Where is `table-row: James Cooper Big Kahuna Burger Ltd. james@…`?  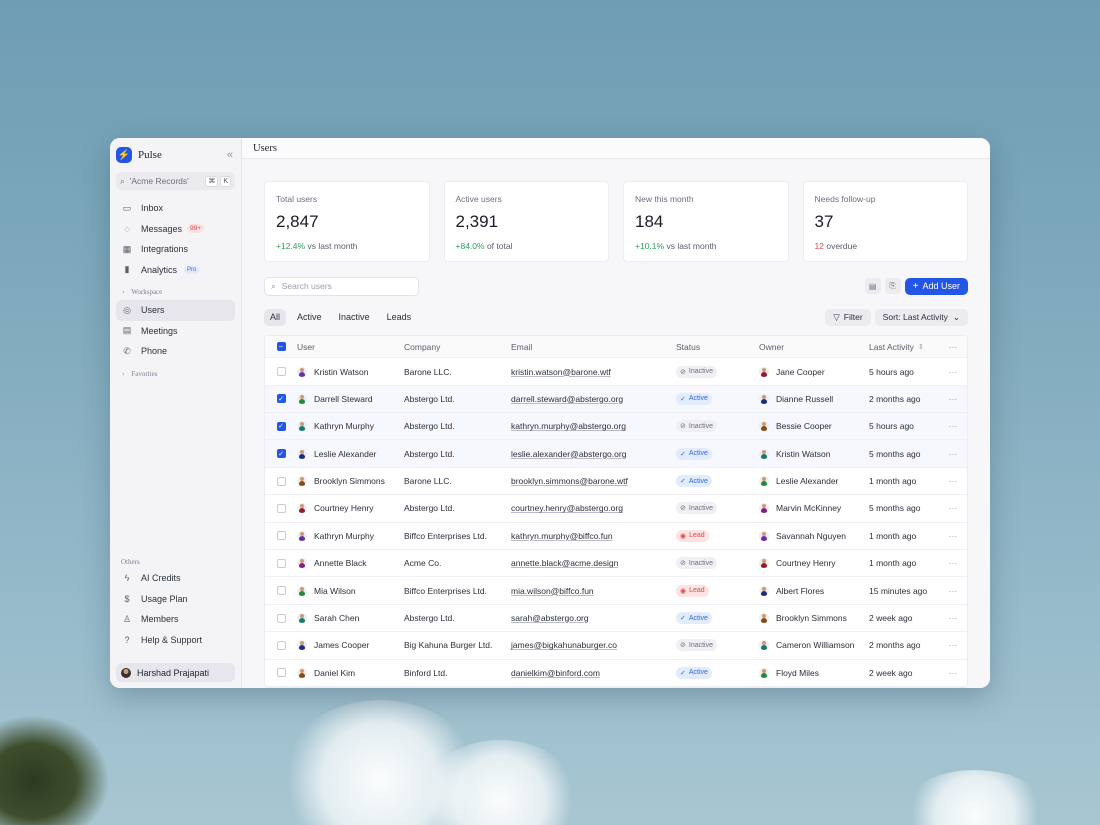 table-row: James Cooper Big Kahuna Burger Ltd. james@… is located at coordinates (616, 646).